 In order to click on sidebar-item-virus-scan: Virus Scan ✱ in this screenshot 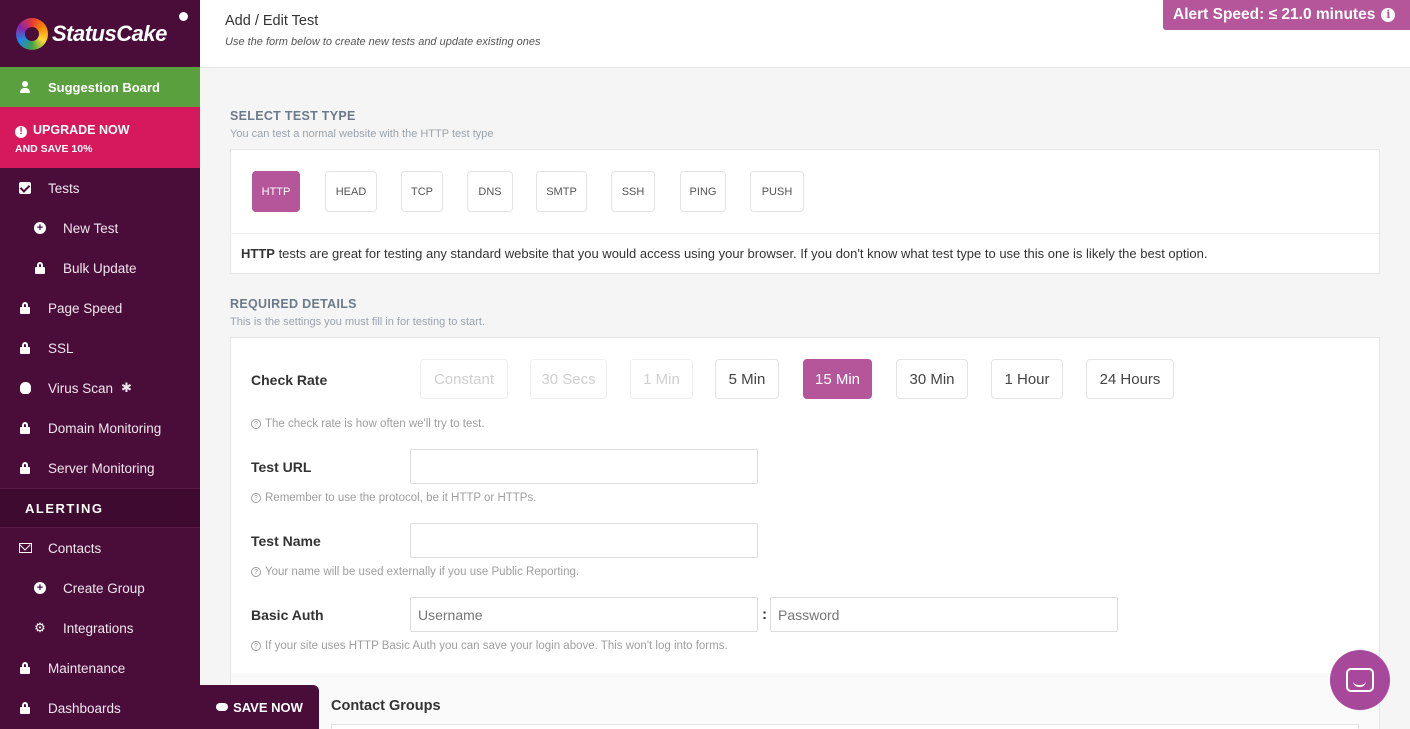, I will do `click(100, 388)`.